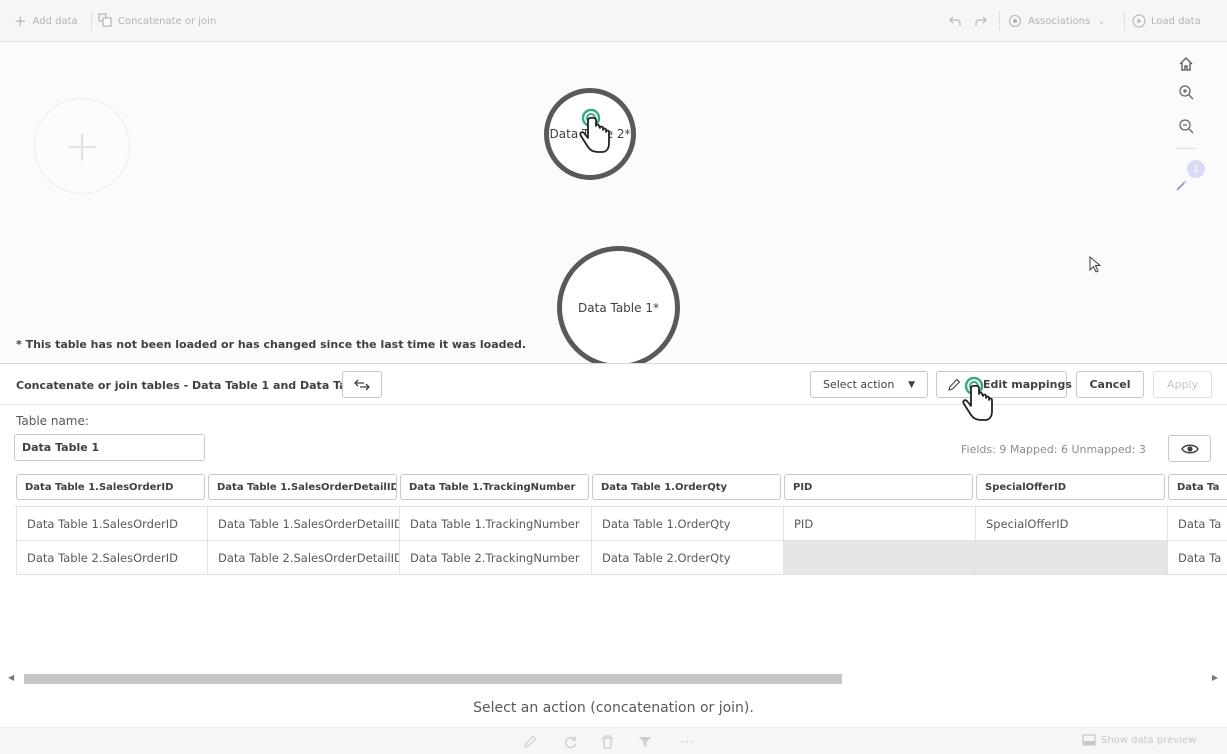 Image resolution: width=1227 pixels, height=754 pixels. I want to click on column-header: Data Table 1.SalesOrderID, so click(110, 487).